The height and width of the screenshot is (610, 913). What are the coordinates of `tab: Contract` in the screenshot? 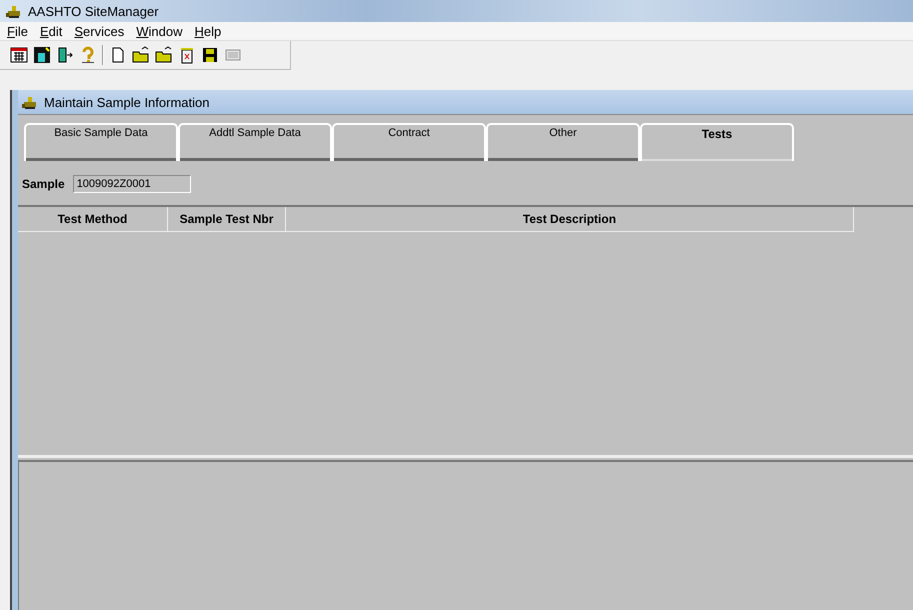 It's located at (409, 142).